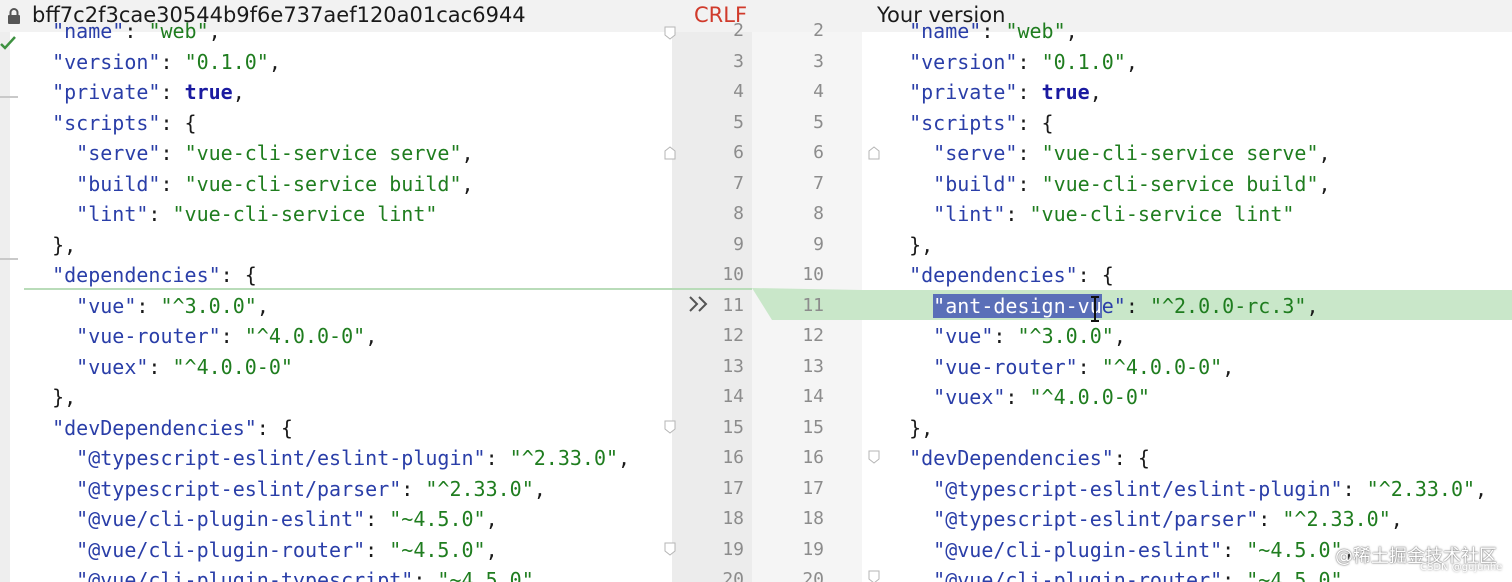 The width and height of the screenshot is (1512, 582). Describe the element at coordinates (1294, 549) in the screenshot. I see `json-string: "~4.5.0"` at that location.